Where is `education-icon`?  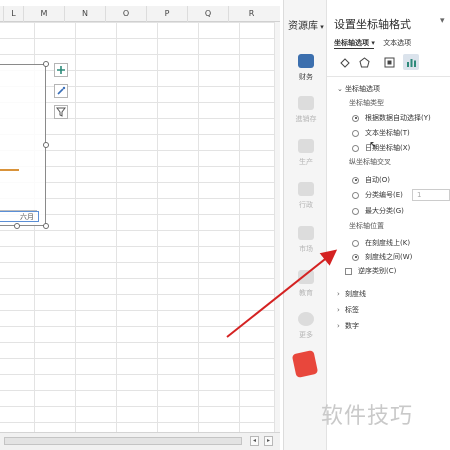 education-icon is located at coordinates (306, 277).